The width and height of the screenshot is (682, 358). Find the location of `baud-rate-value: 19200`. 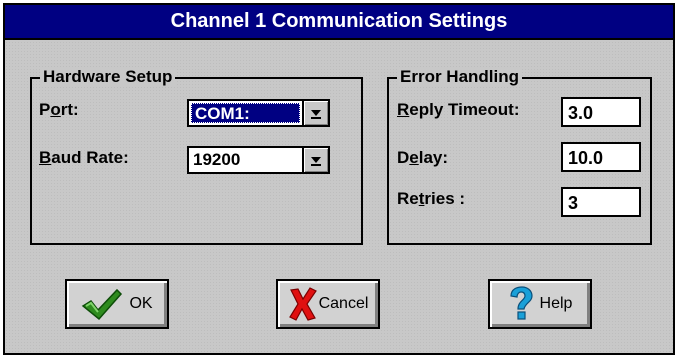

baud-rate-value: 19200 is located at coordinates (217, 159).